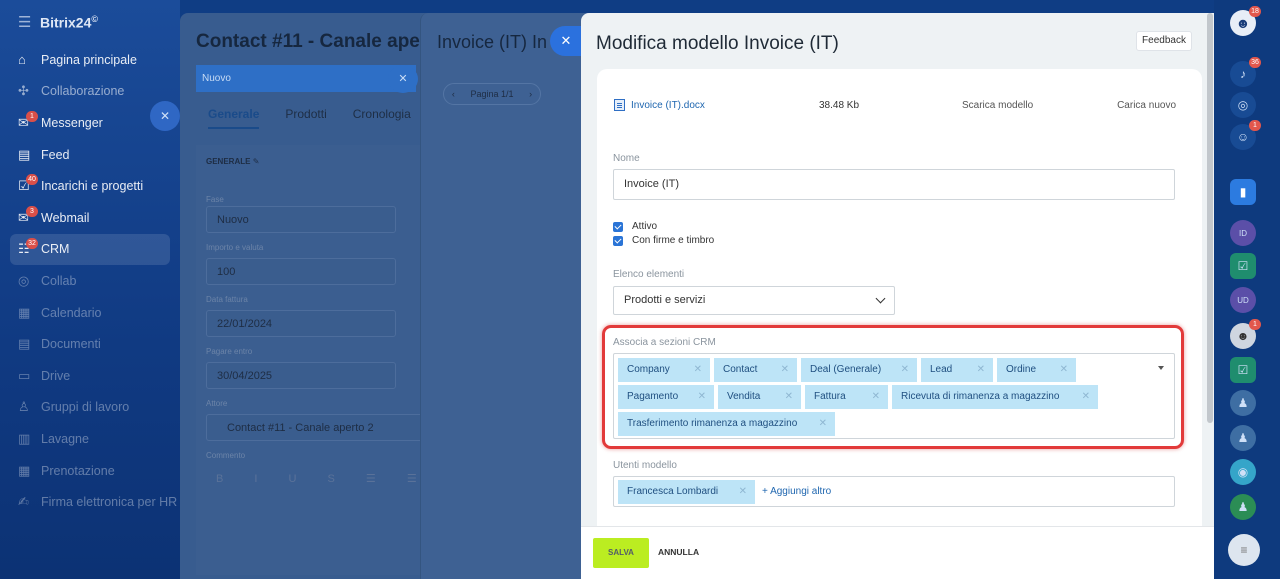 This screenshot has width=1280, height=579. What do you see at coordinates (32, 243) in the screenshot?
I see `count-badge: 32` at bounding box center [32, 243].